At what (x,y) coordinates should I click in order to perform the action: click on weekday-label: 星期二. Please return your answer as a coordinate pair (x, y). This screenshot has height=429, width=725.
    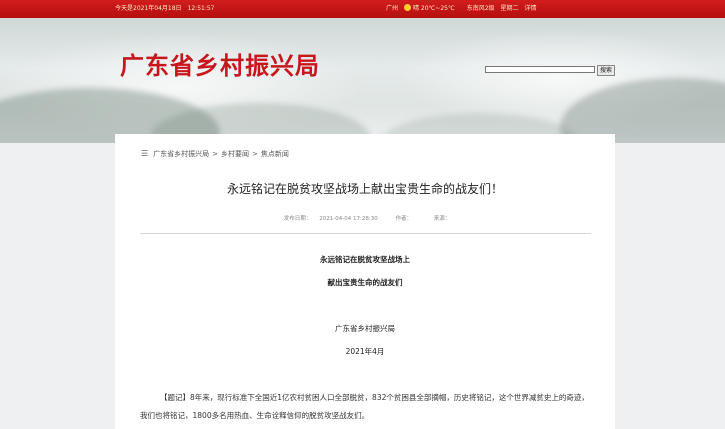
    Looking at the image, I should click on (509, 8).